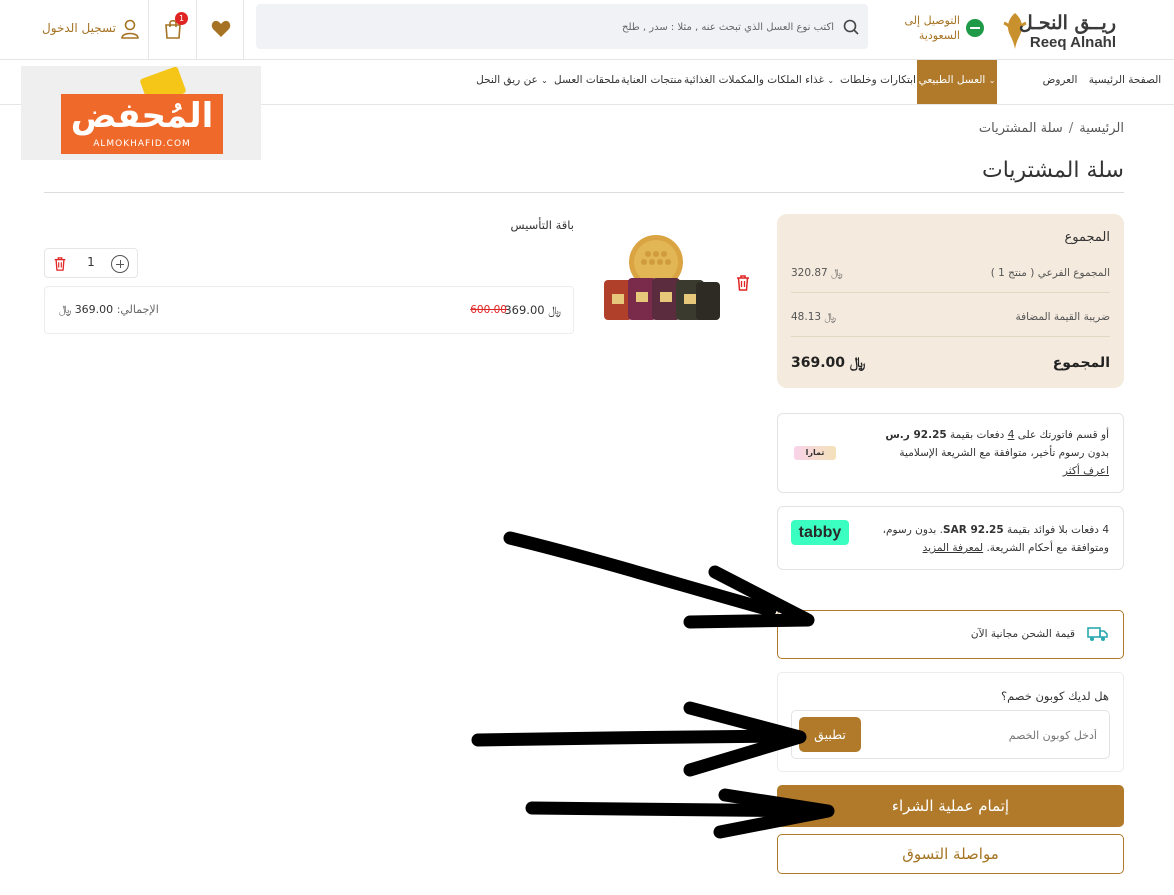  I want to click on tamara-text-part: دفعات بقيمة, so click(977, 435).